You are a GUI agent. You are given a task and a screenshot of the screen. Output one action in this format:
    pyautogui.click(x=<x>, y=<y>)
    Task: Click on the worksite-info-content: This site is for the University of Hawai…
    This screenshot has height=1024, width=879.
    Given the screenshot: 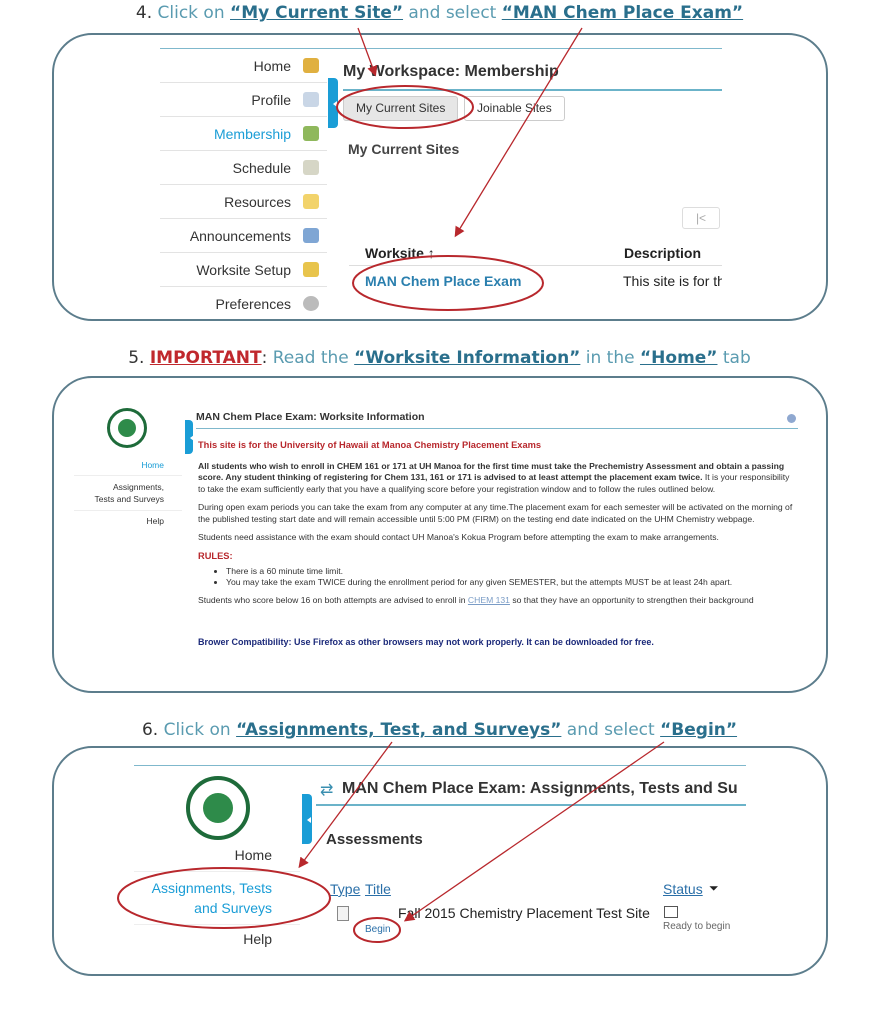 What is the action you would take?
    pyautogui.click(x=498, y=547)
    